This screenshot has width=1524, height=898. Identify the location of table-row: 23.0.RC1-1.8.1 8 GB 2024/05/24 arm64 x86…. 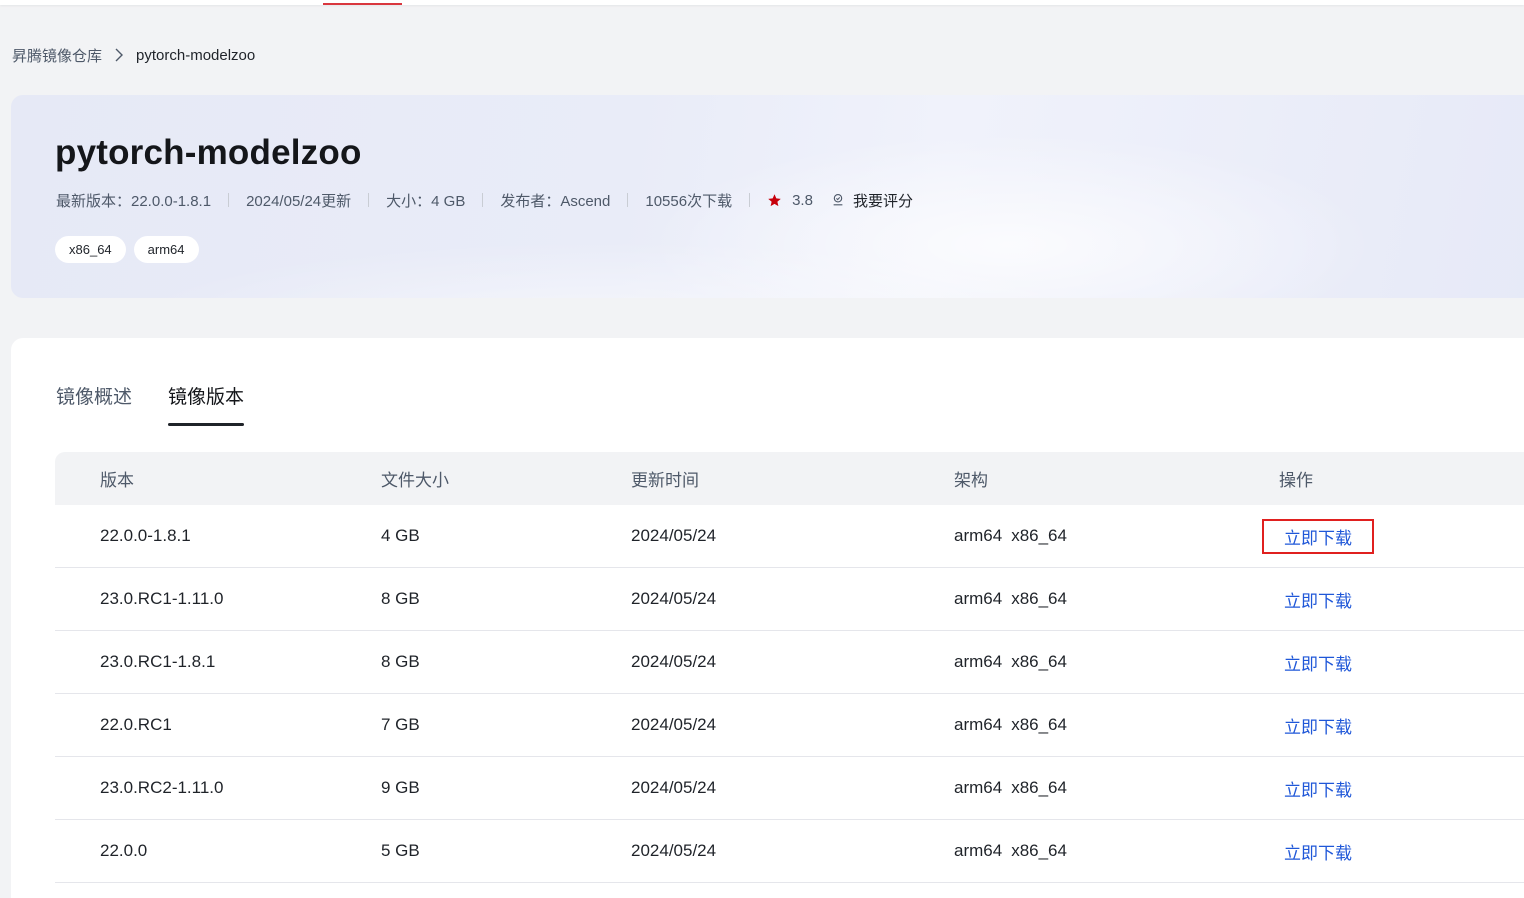
(789, 662).